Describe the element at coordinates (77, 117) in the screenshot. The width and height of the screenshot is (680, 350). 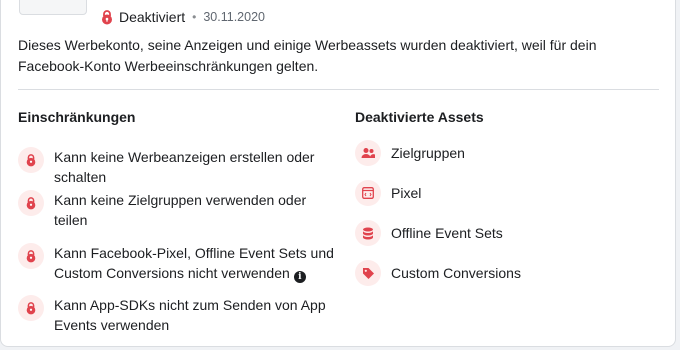
I see `restrictions-title: Einschränkungen` at that location.